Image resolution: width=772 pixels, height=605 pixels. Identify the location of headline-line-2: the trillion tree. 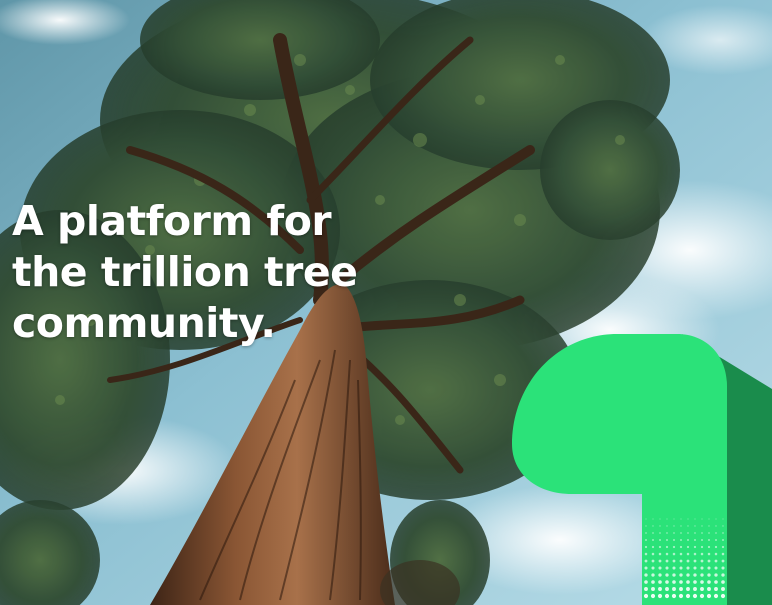
(185, 272).